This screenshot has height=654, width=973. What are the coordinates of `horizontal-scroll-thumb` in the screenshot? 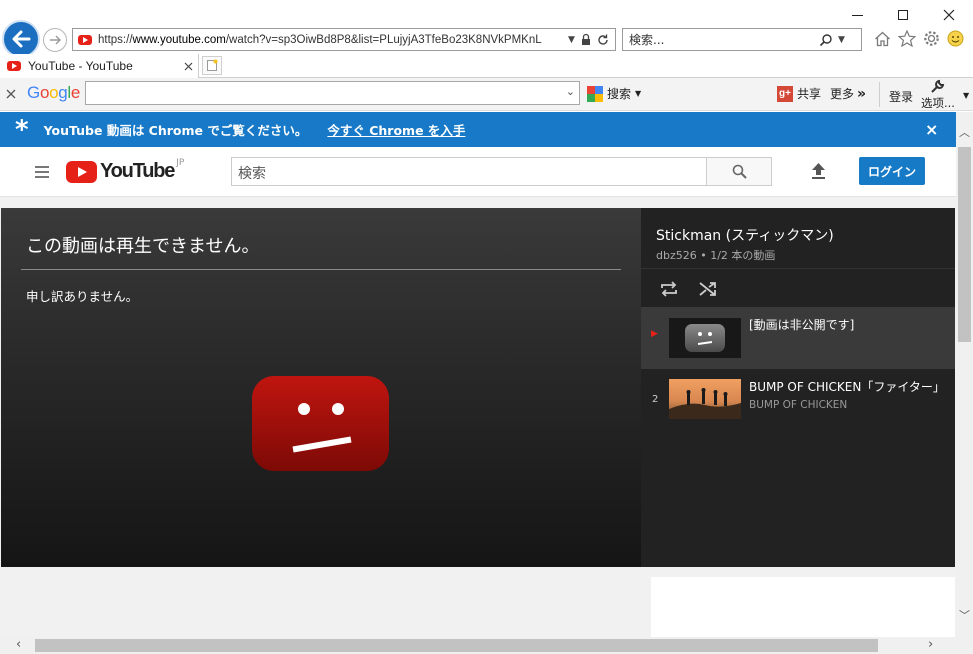 It's located at (456, 645).